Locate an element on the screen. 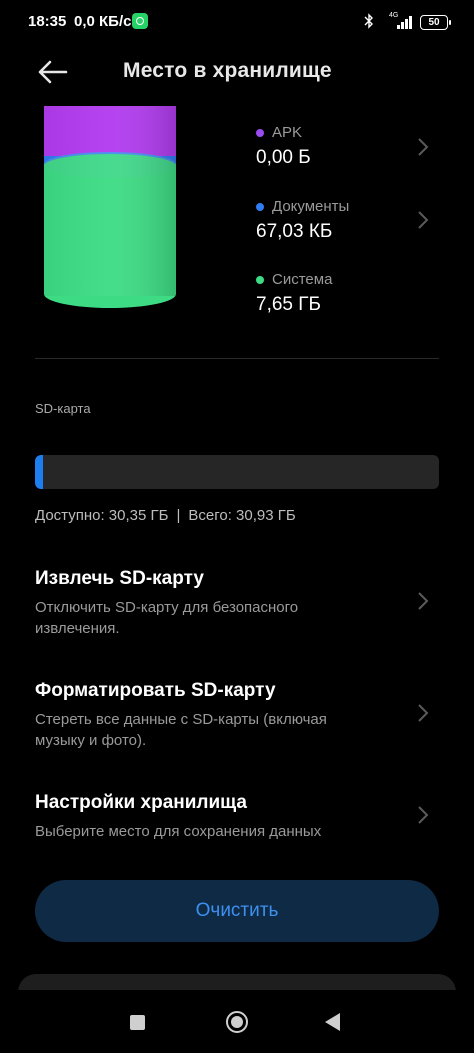  sd-available: Доступно: 30,35 ГБ is located at coordinates (102, 515).